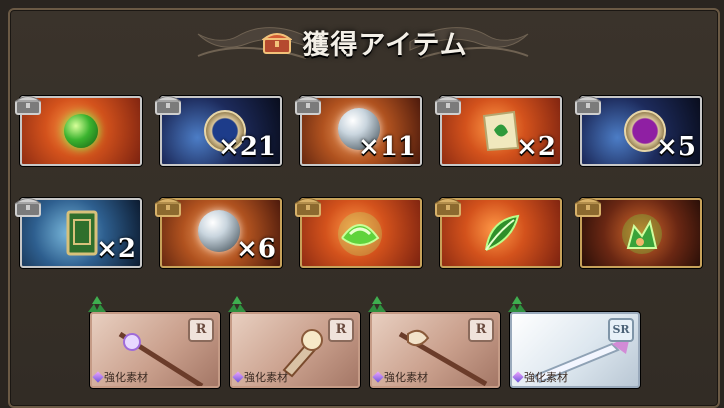 This screenshot has height=408, width=724. I want to click on title-bar: 獲得アイテム, so click(362, 39).